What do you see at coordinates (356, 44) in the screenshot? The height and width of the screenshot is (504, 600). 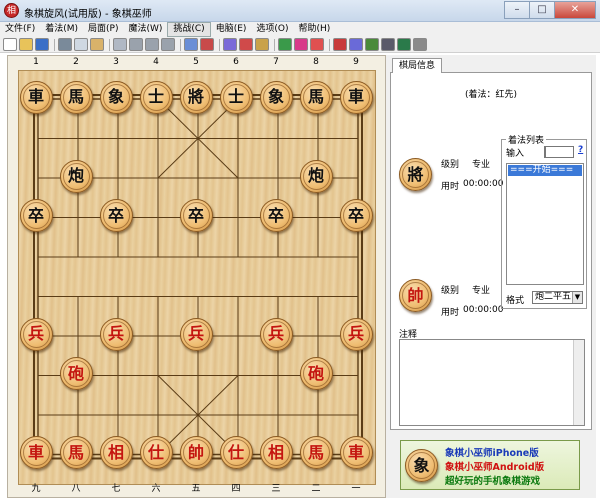 I see `clock-icon` at bounding box center [356, 44].